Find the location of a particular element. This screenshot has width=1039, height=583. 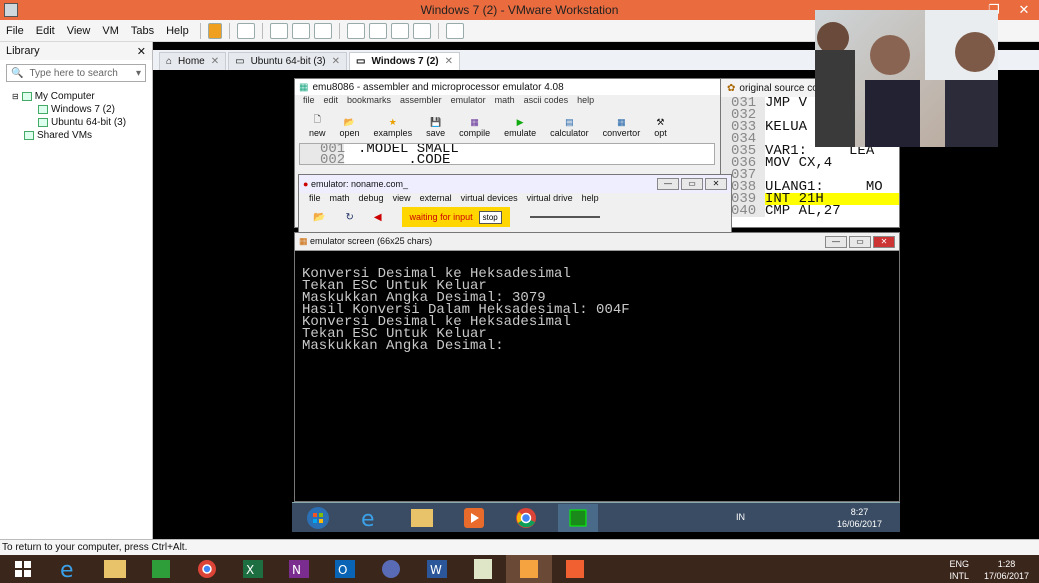

tree-item-windows7: Windows 7 (2) is located at coordinates (76, 109).